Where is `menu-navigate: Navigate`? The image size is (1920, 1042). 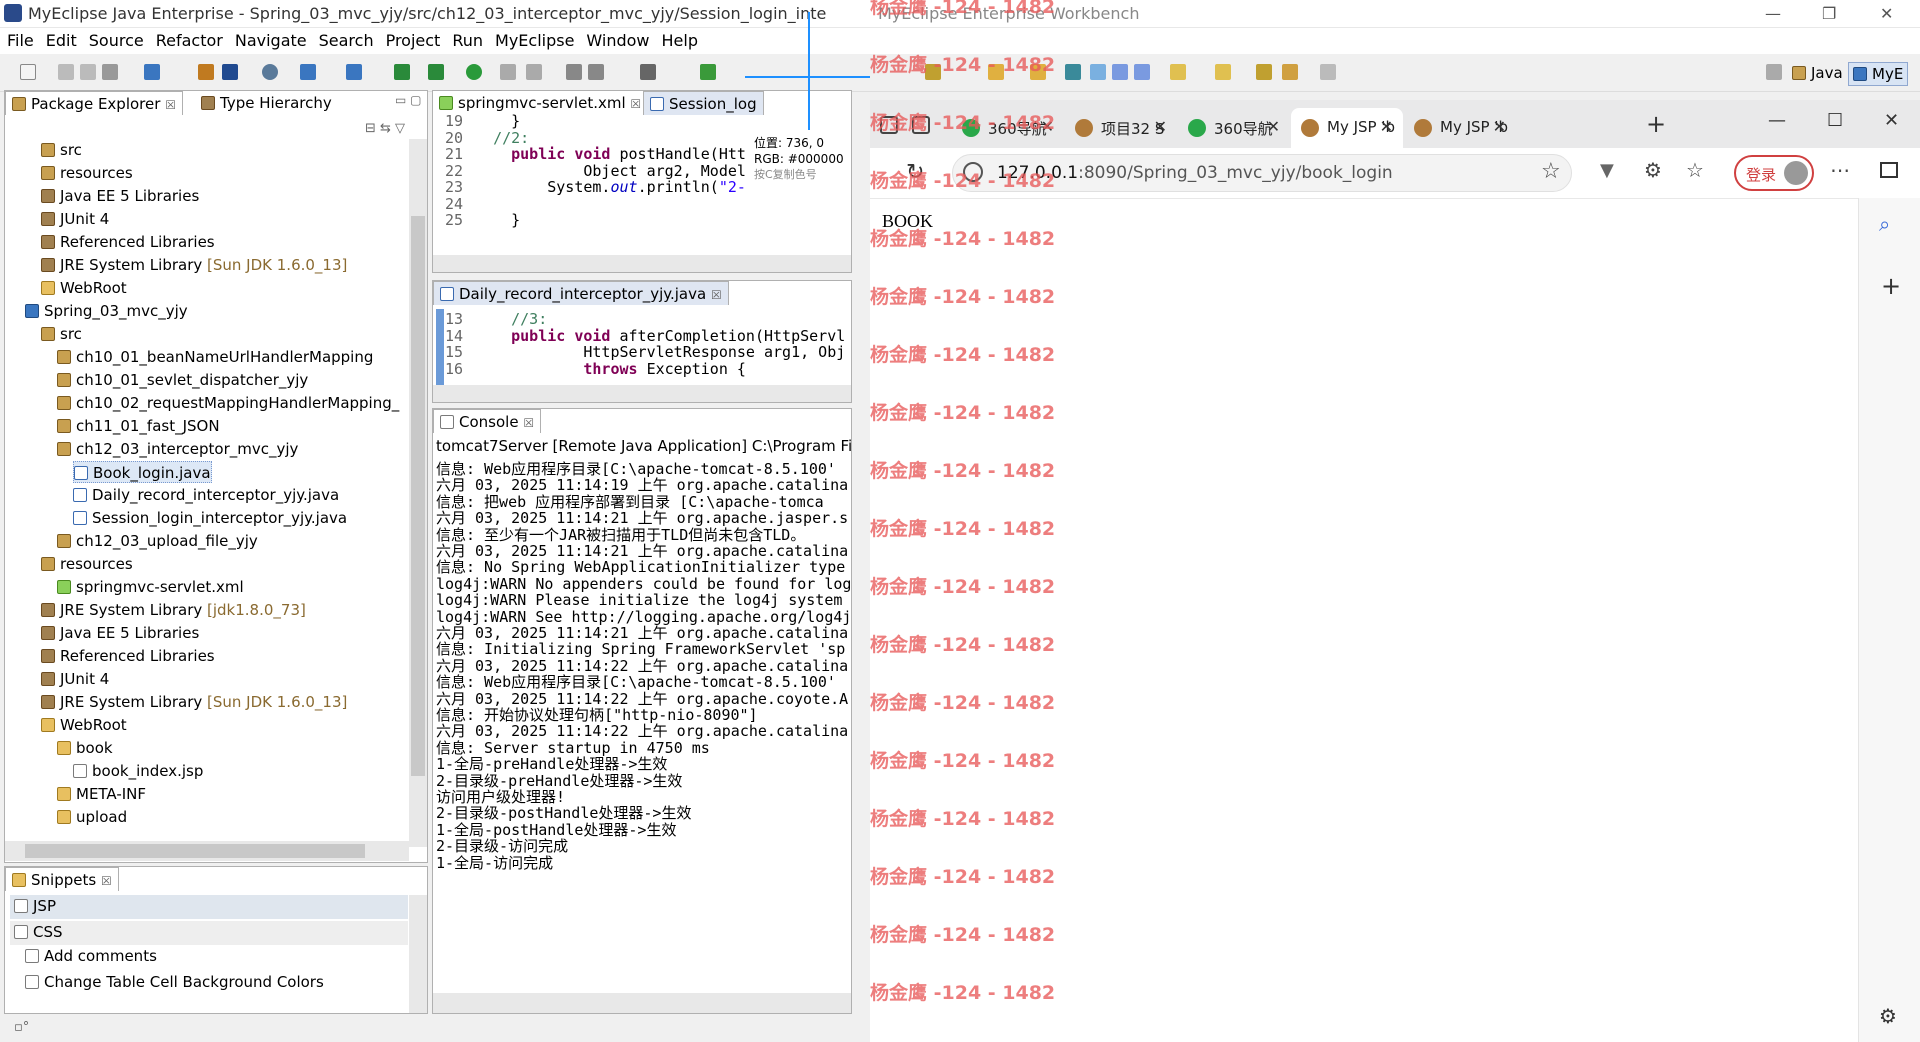
menu-navigate: Navigate is located at coordinates (270, 39).